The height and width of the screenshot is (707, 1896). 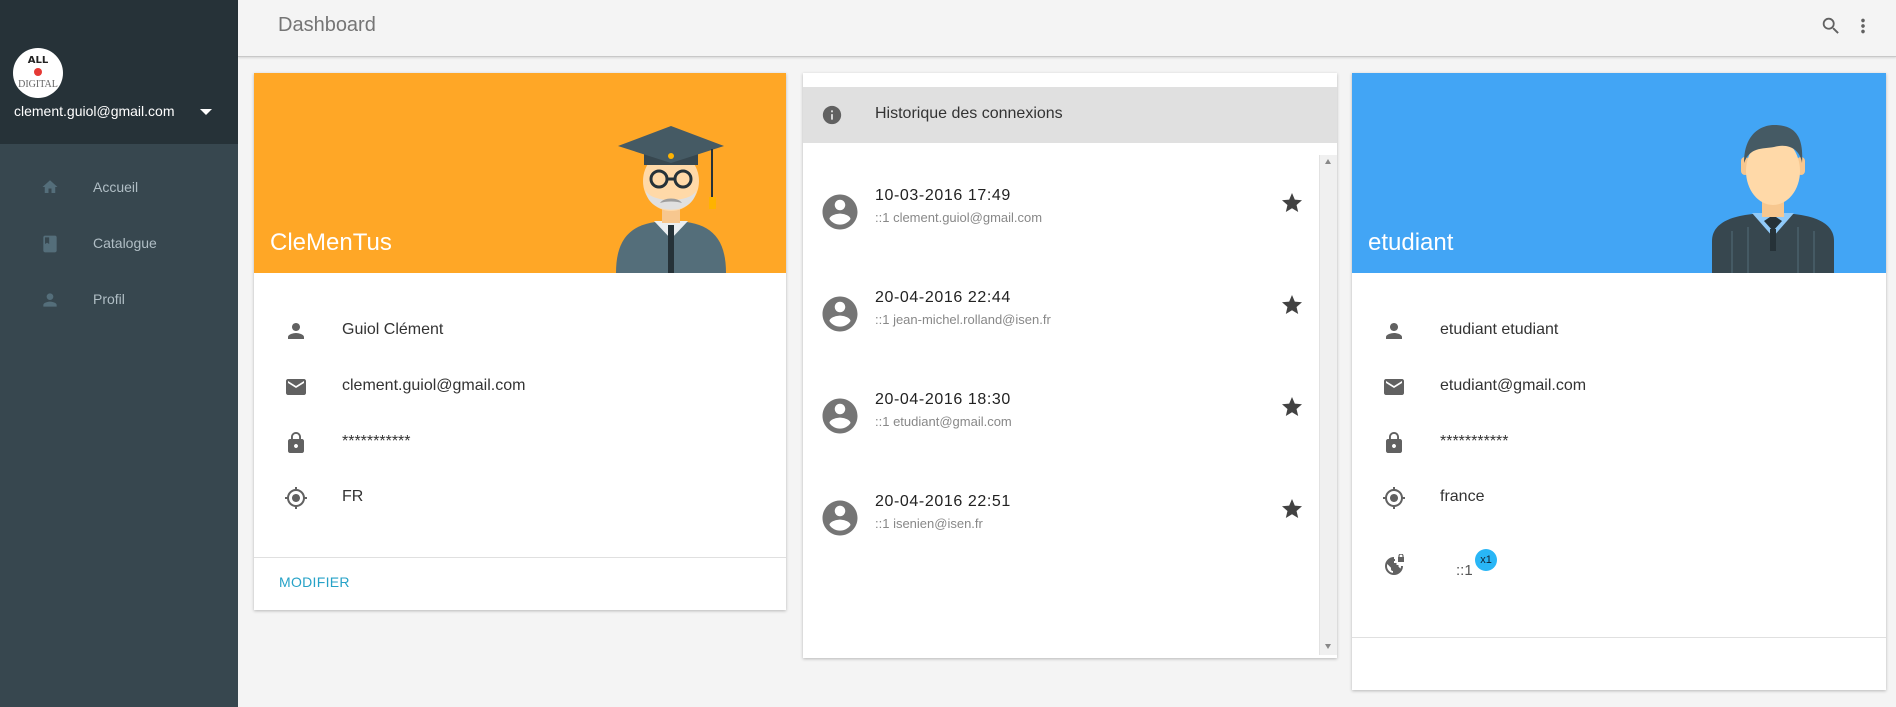 I want to click on sidebar-item-label: Accueil, so click(x=116, y=187).